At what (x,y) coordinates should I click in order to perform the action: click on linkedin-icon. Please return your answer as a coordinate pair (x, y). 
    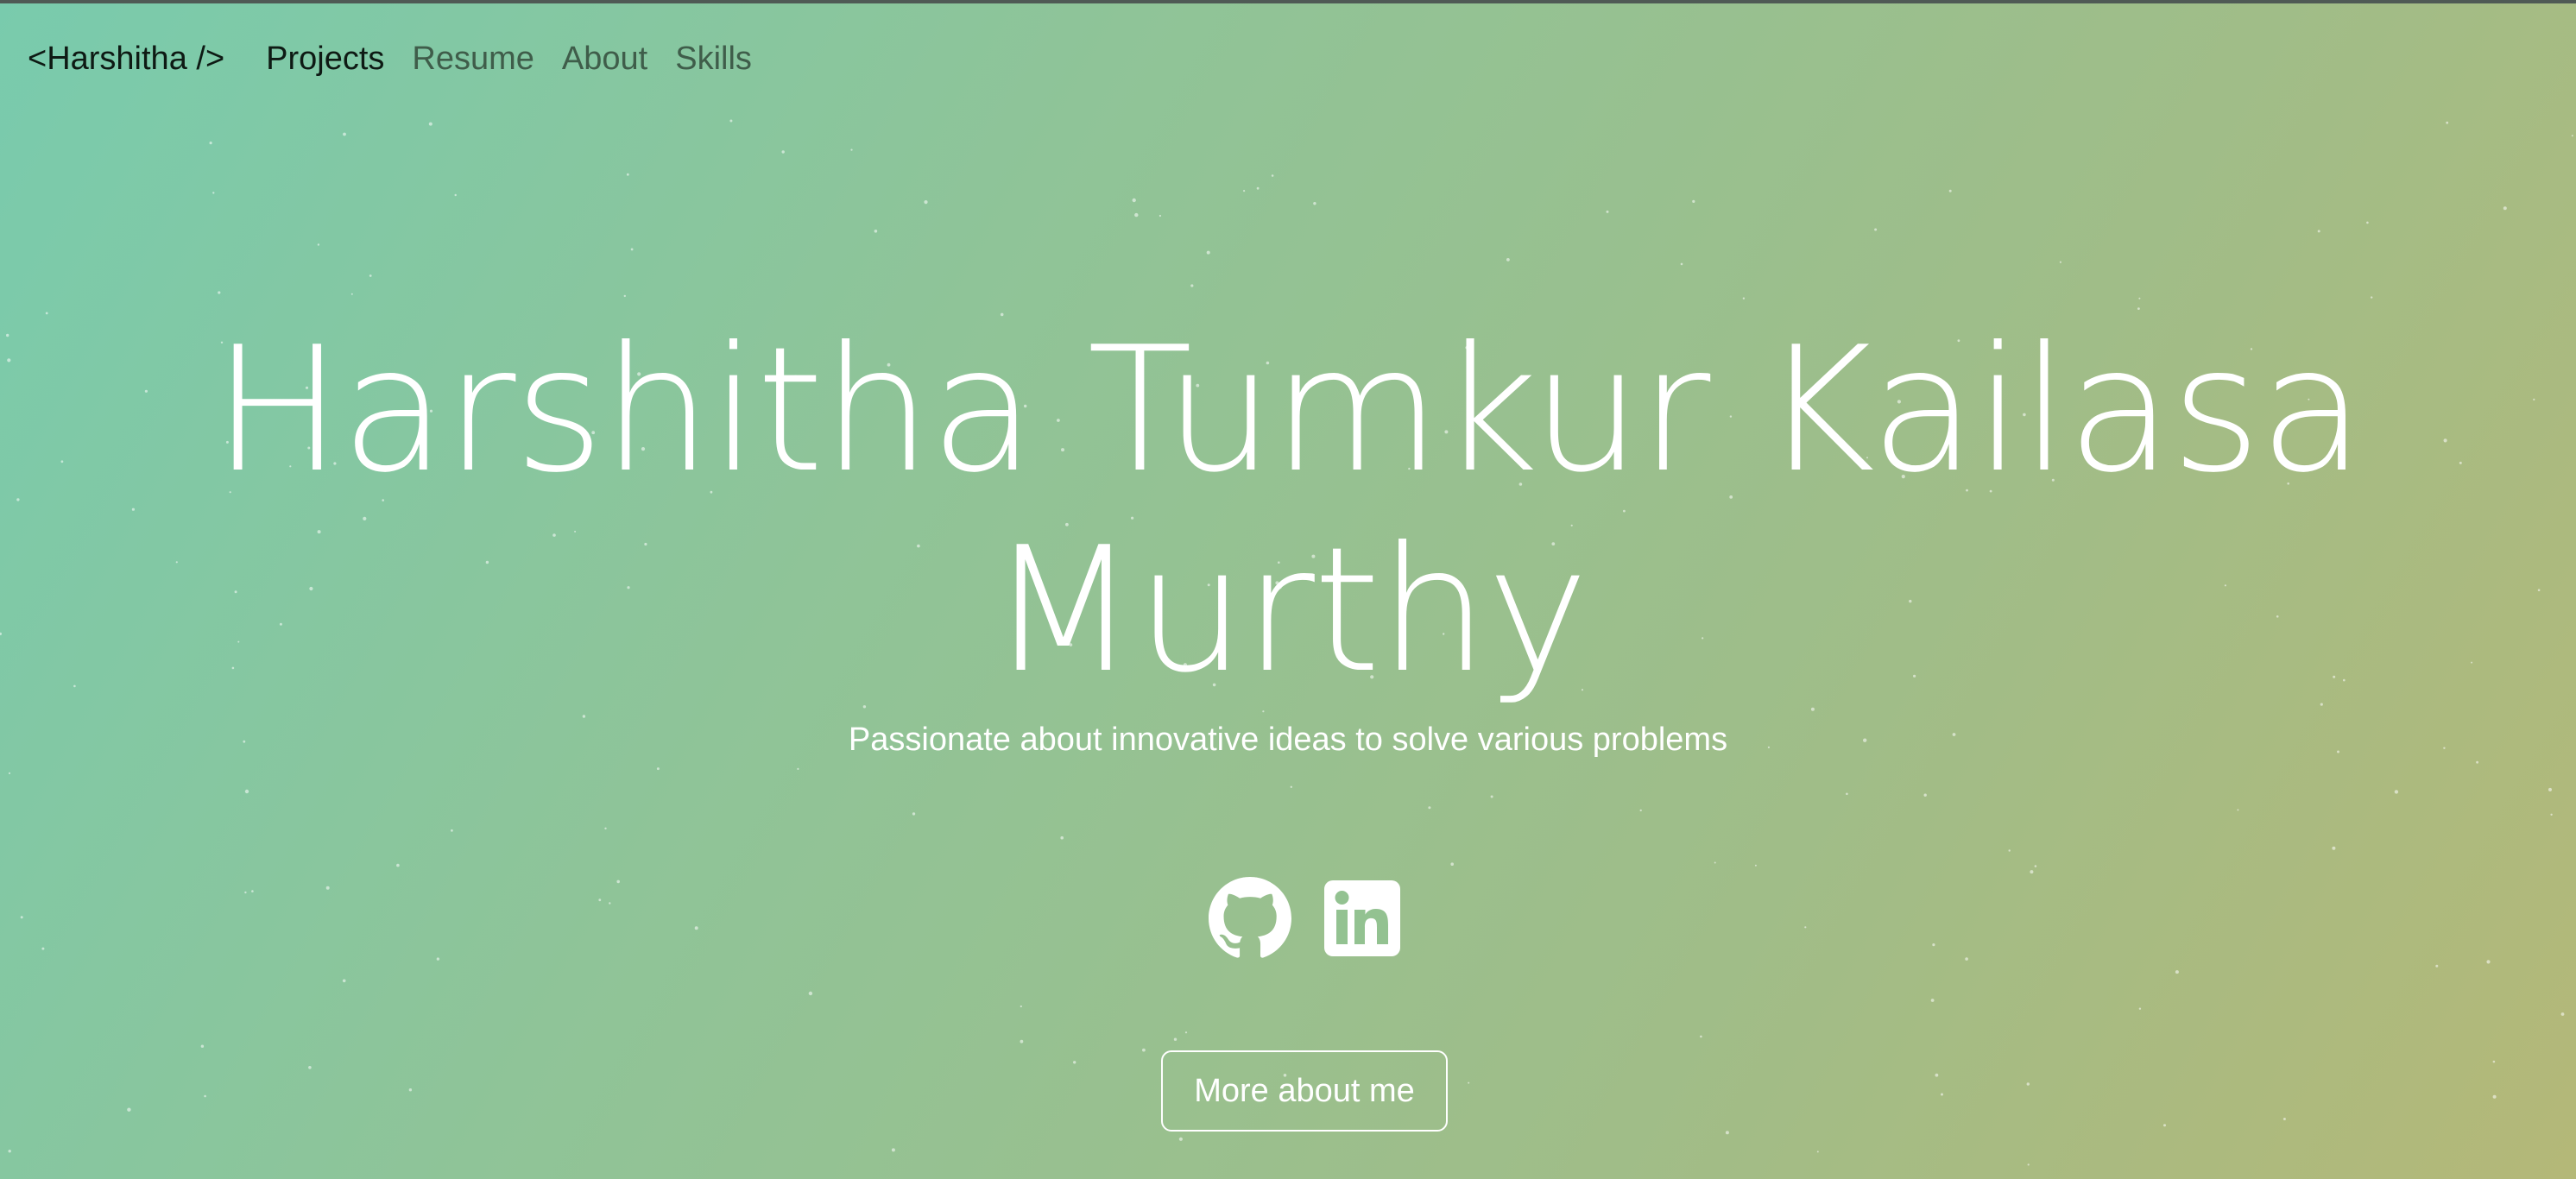
    Looking at the image, I should click on (1362, 918).